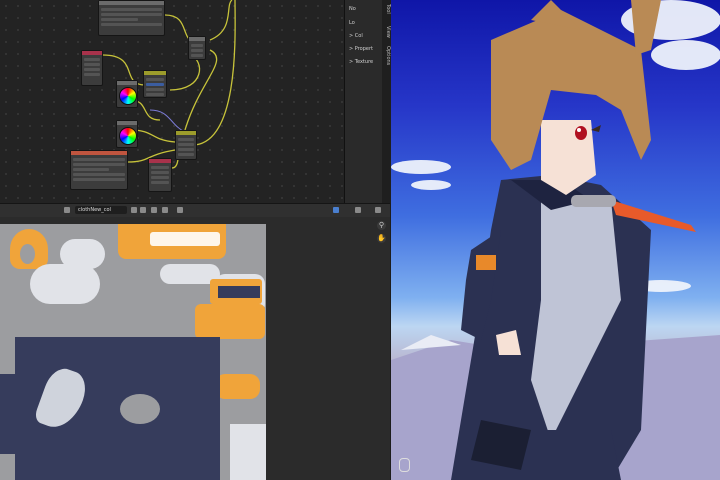  What do you see at coordinates (99, 170) in the screenshot?
I see `node-image-b` at bounding box center [99, 170].